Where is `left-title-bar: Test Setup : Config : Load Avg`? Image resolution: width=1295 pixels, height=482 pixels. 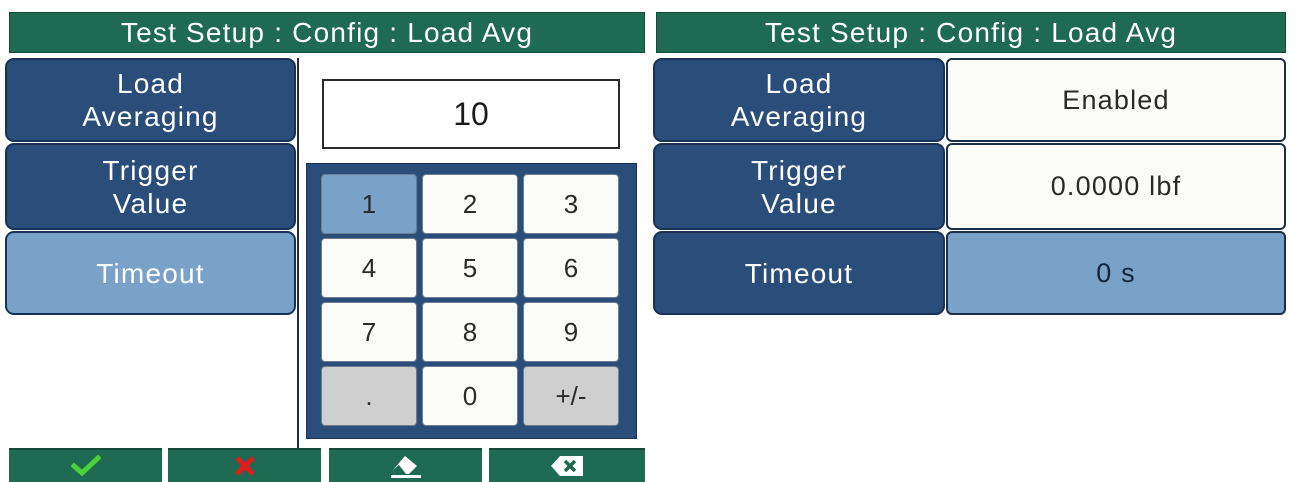 left-title-bar: Test Setup : Config : Load Avg is located at coordinates (327, 32).